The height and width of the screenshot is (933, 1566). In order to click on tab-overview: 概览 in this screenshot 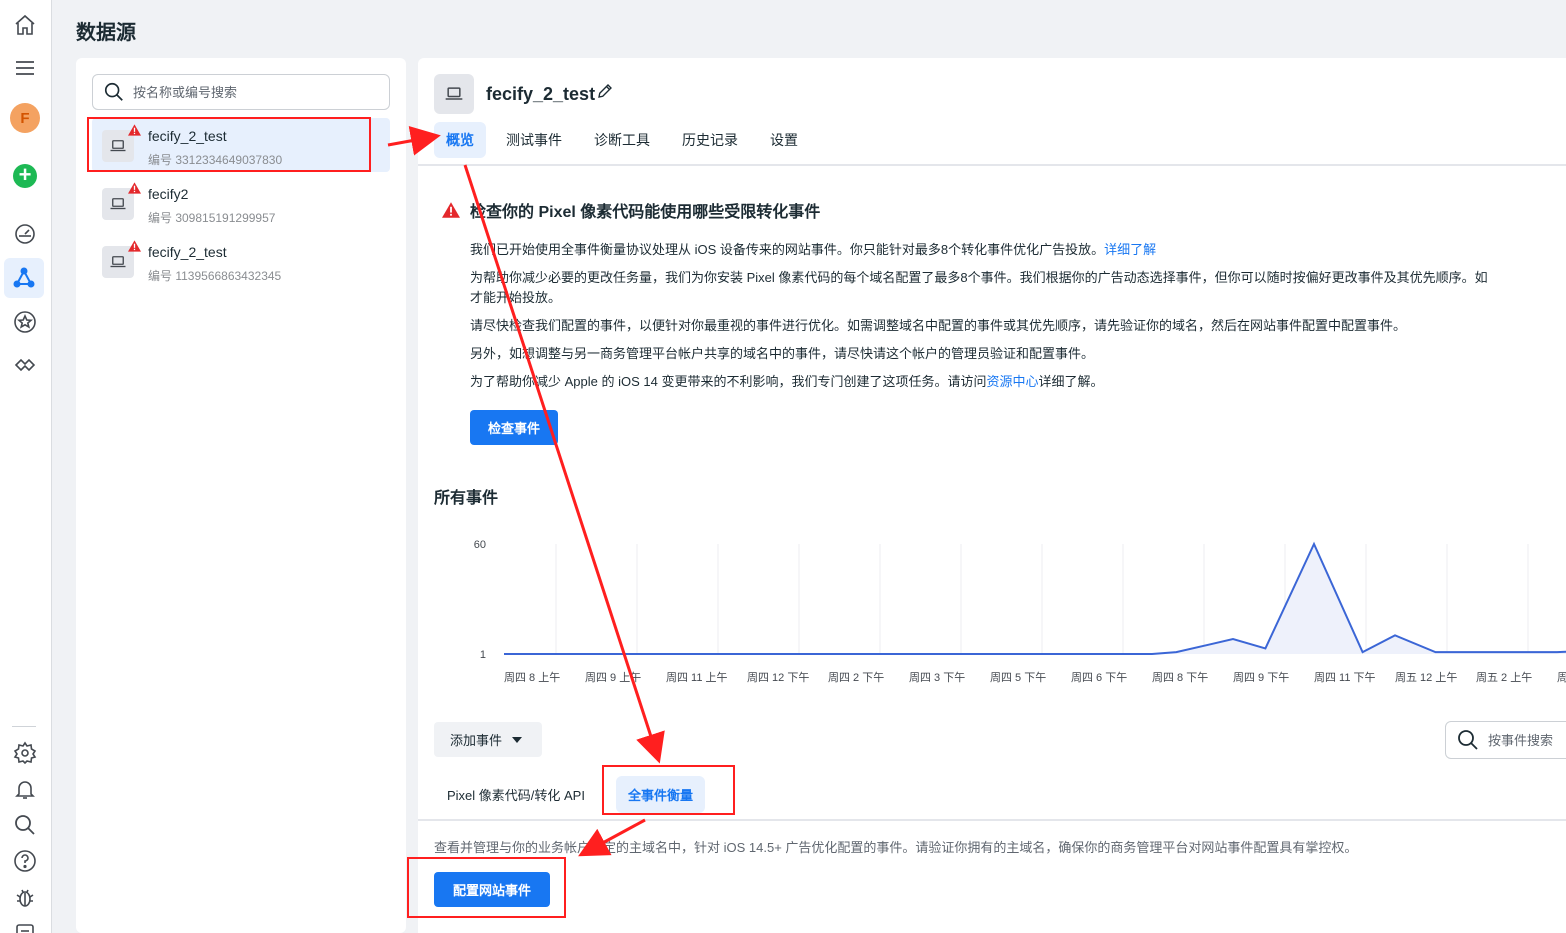, I will do `click(460, 140)`.